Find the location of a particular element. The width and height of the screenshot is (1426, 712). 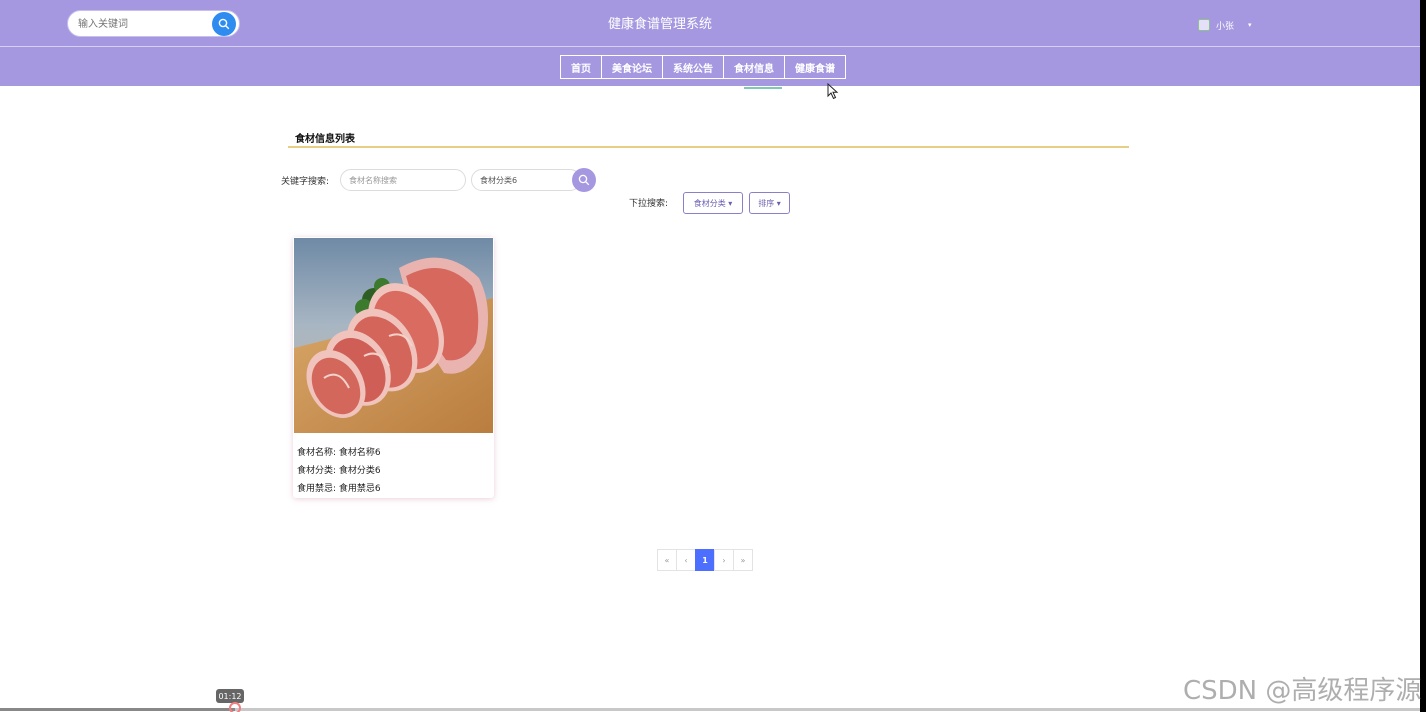

mouse-cursor-icon is located at coordinates (833, 91).